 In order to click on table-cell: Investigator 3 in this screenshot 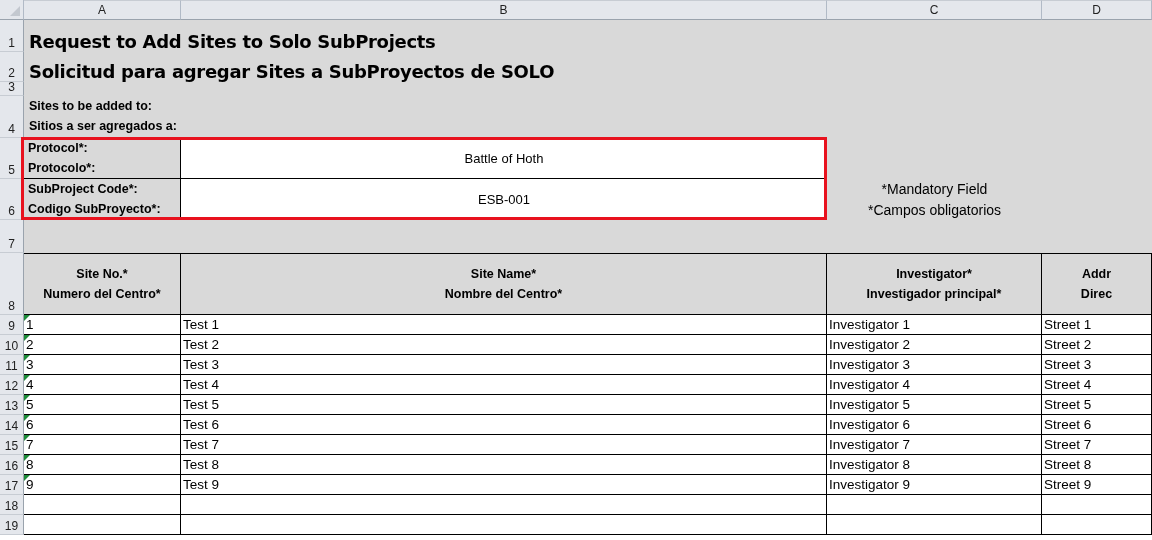, I will do `click(934, 365)`.